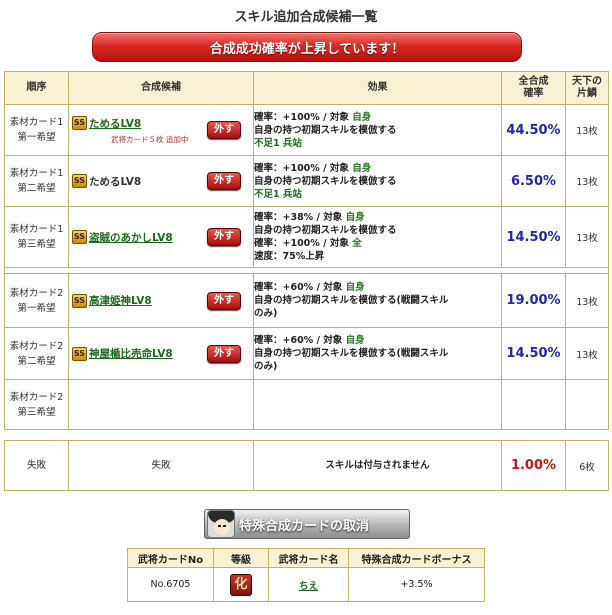  Describe the element at coordinates (36, 188) in the screenshot. I see `preference-label: 第二希望` at that location.